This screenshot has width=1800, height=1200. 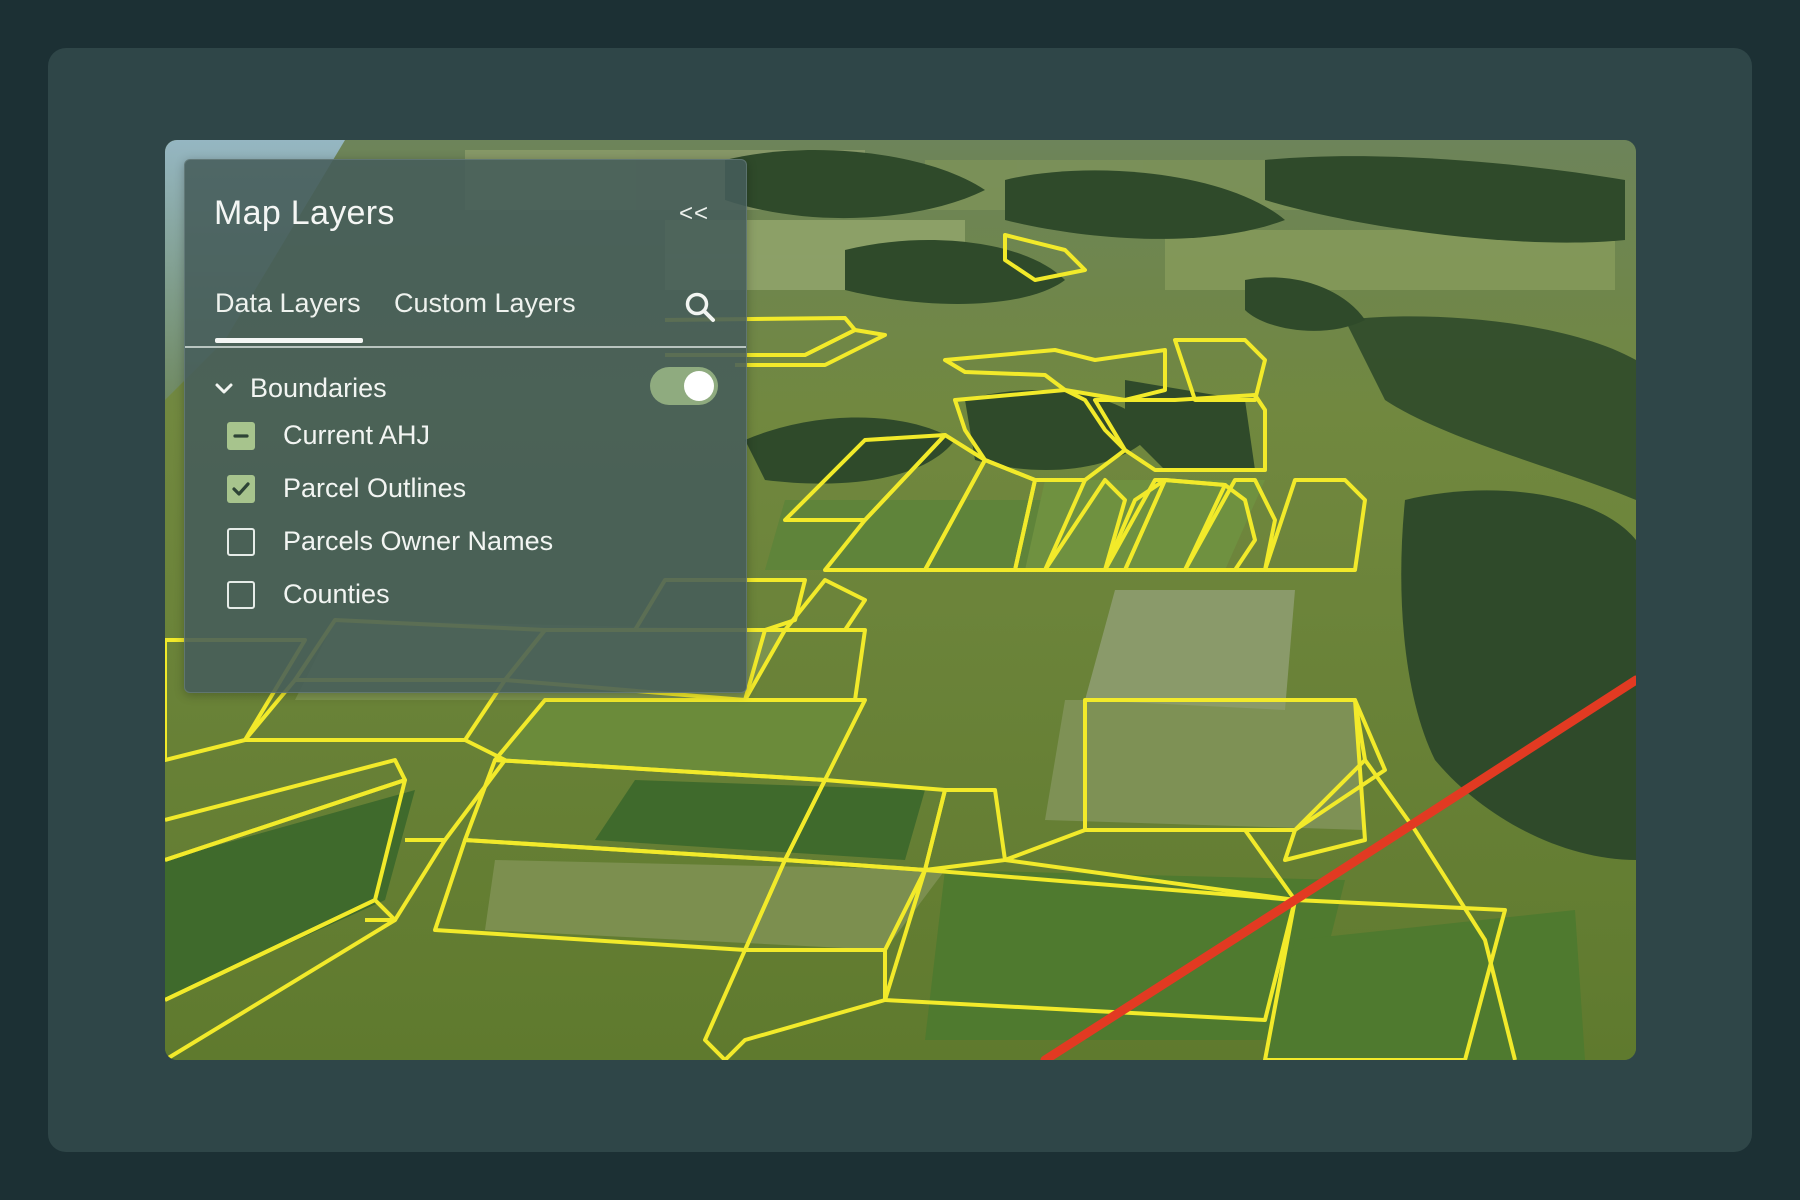 I want to click on boundaries-toggle, so click(x=684, y=386).